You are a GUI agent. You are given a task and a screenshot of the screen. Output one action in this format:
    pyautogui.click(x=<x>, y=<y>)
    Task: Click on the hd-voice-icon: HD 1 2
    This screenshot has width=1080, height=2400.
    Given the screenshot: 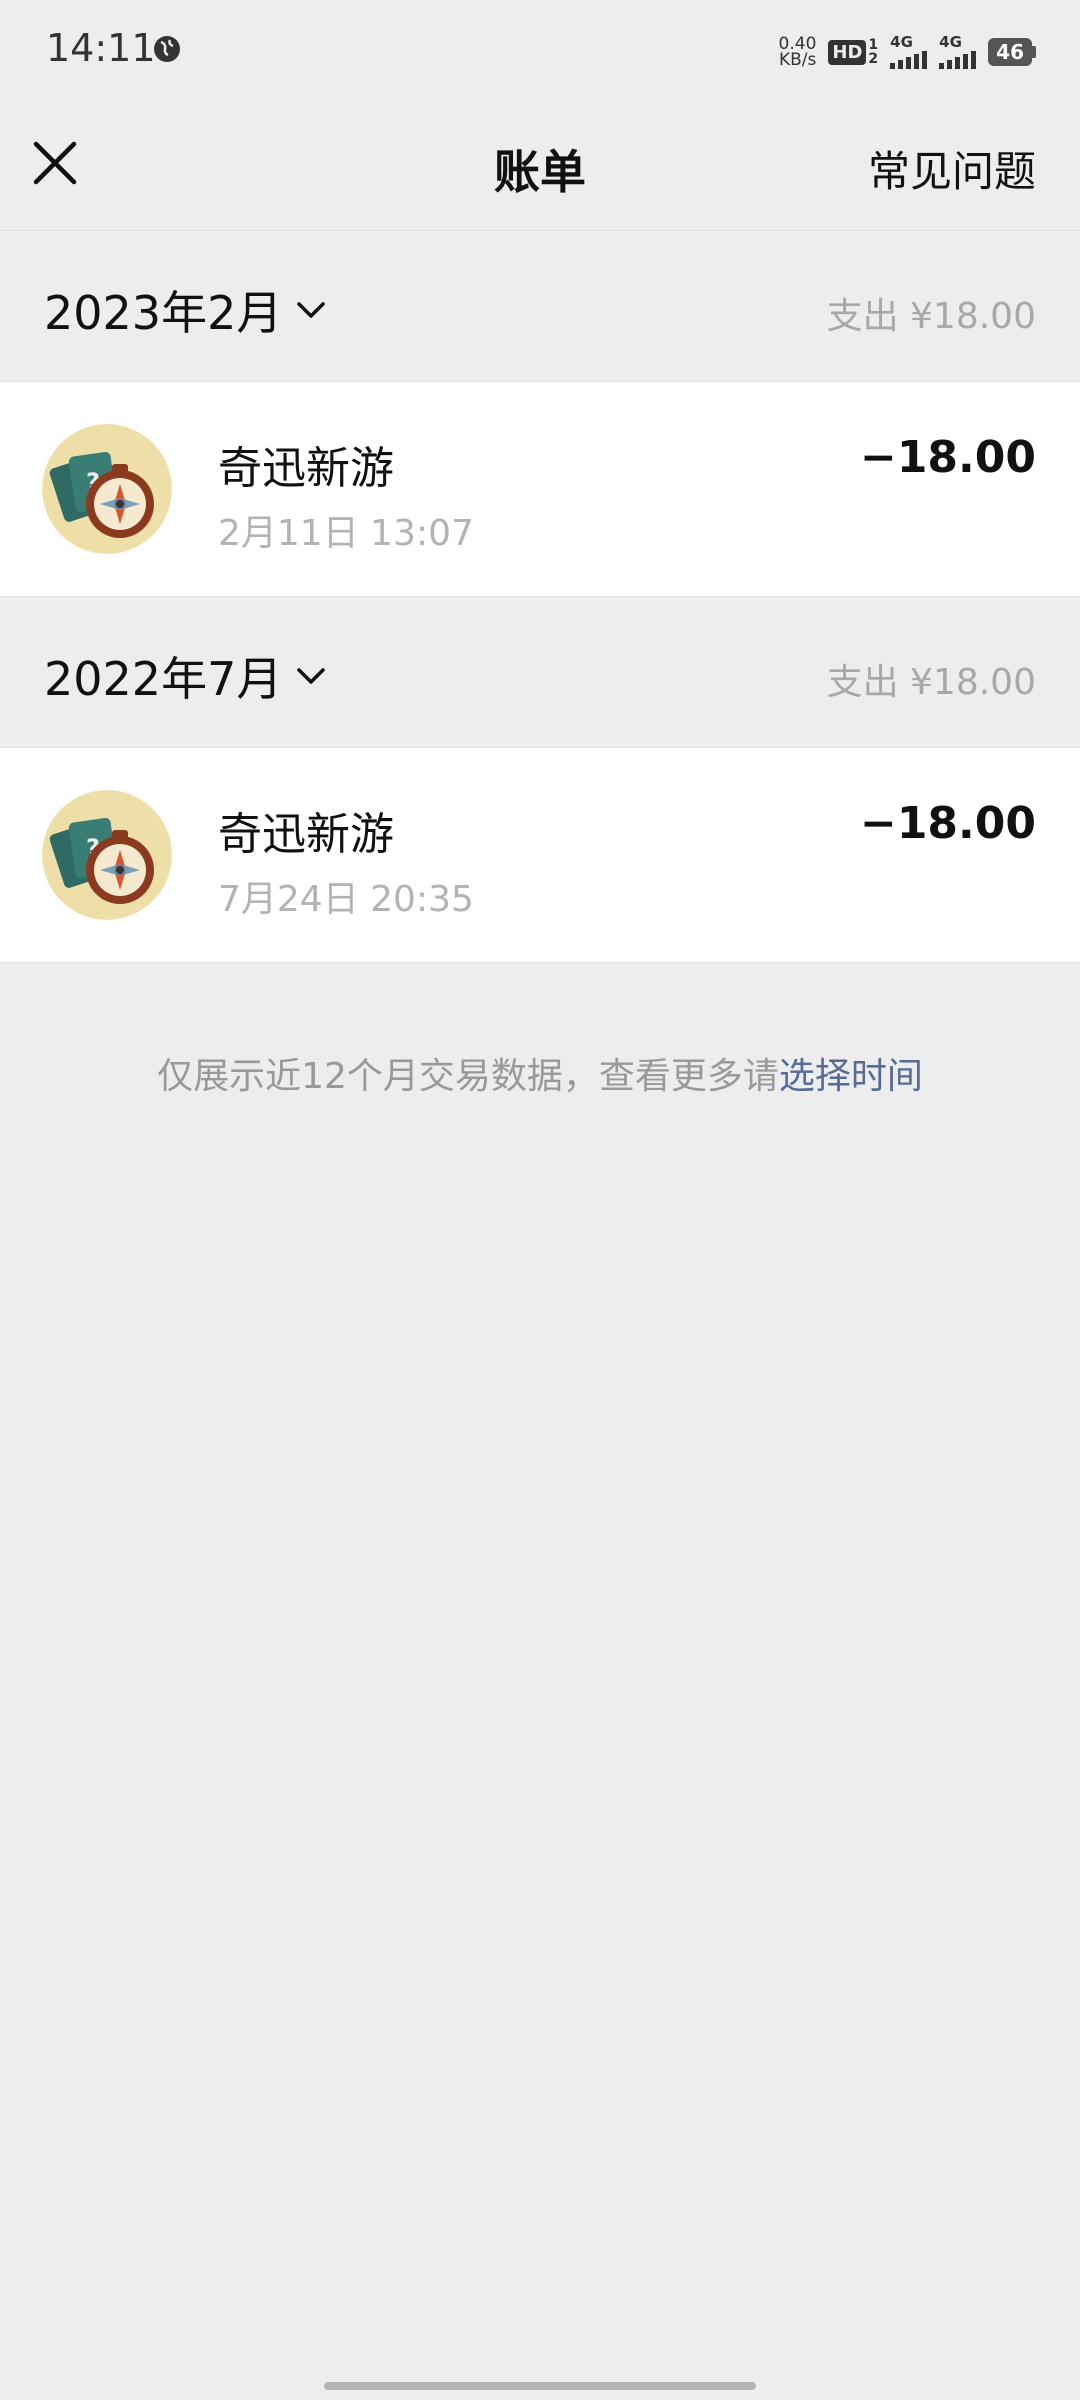 What is the action you would take?
    pyautogui.click(x=853, y=52)
    